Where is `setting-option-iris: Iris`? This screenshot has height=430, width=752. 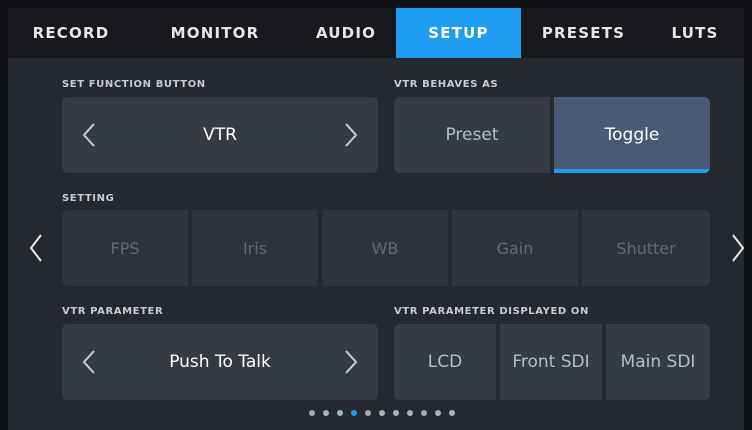 setting-option-iris: Iris is located at coordinates (255, 248).